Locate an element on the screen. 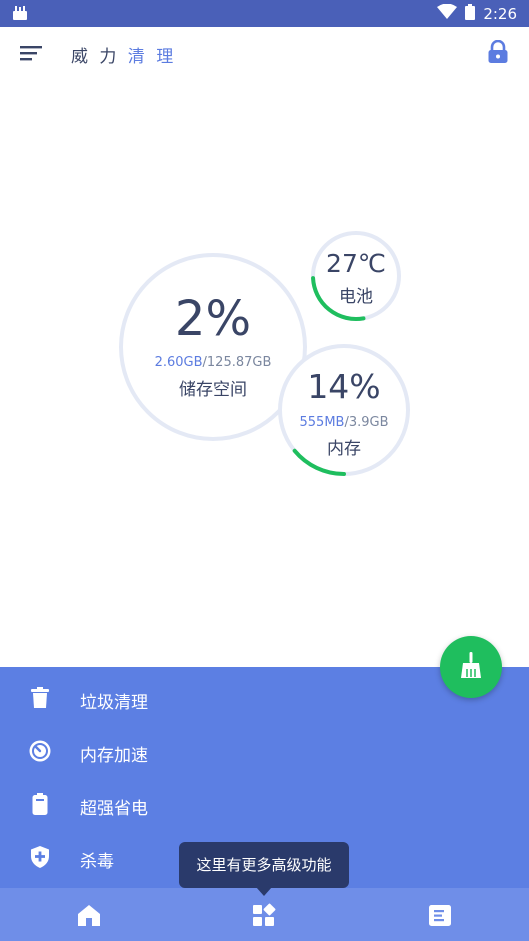 The width and height of the screenshot is (529, 941). trash-icon is located at coordinates (40, 698).